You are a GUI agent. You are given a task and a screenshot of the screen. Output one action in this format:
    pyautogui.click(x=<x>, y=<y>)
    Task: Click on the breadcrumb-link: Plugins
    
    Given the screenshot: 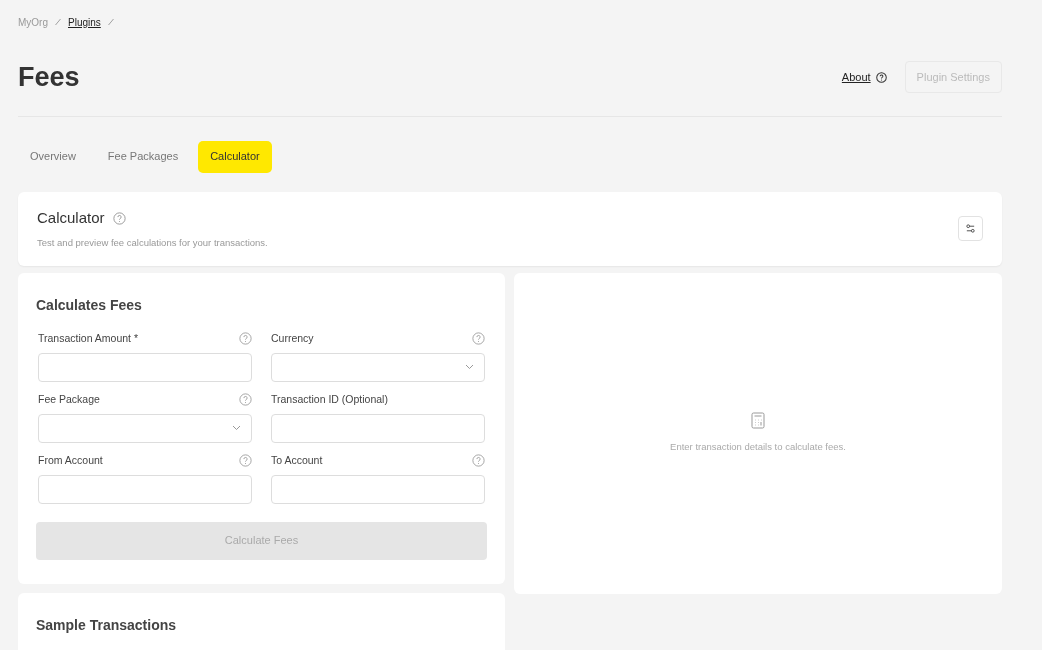 What is the action you would take?
    pyautogui.click(x=84, y=22)
    